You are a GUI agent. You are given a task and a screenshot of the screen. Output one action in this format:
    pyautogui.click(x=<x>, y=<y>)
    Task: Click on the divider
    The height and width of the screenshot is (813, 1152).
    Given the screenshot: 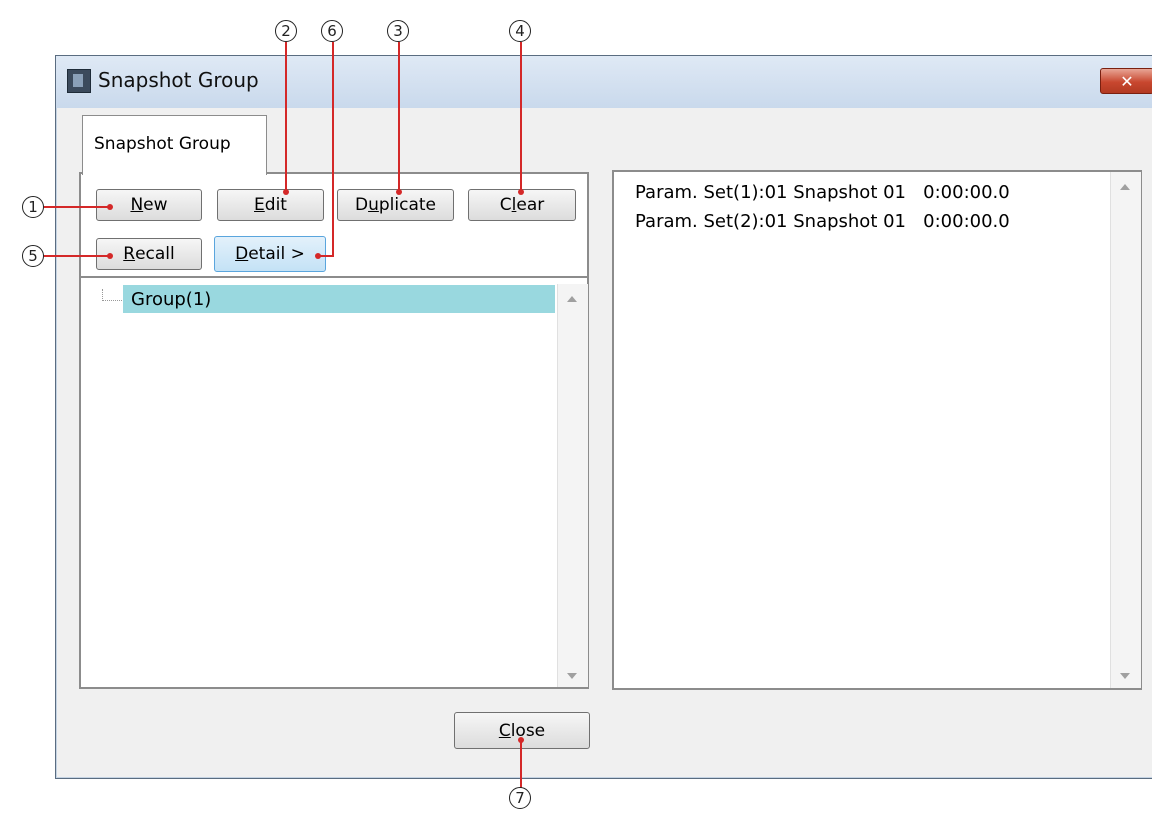 What is the action you would take?
    pyautogui.click(x=335, y=277)
    